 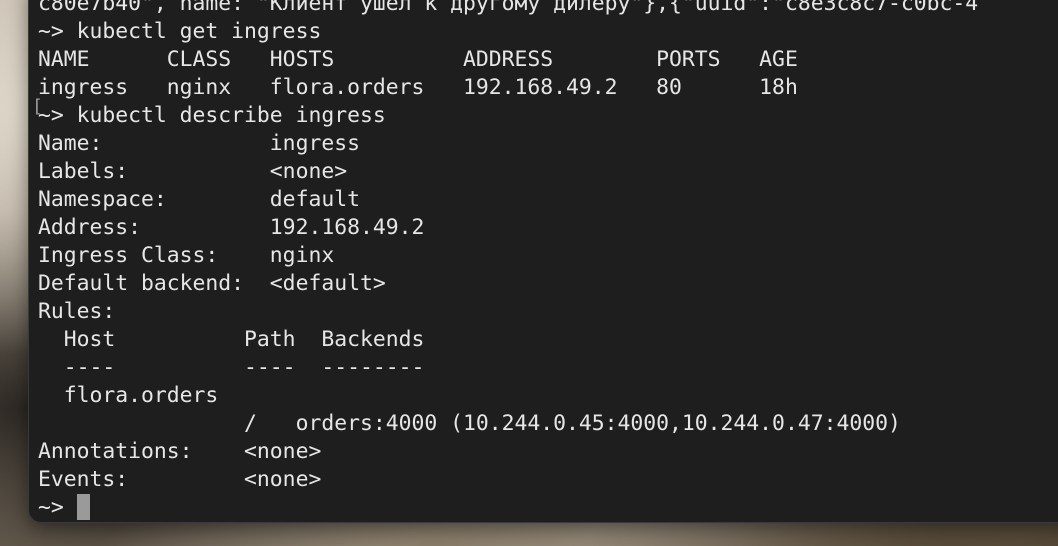 I want to click on terminal-line: Rules:, so click(x=77, y=311).